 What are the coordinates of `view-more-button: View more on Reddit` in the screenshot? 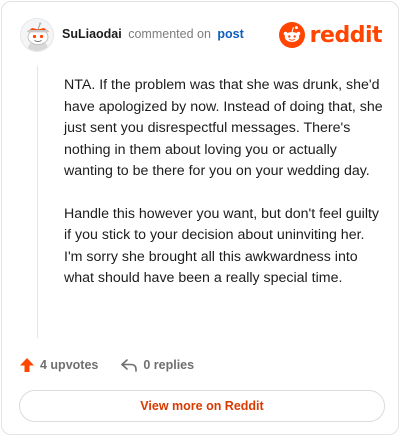 It's located at (202, 406).